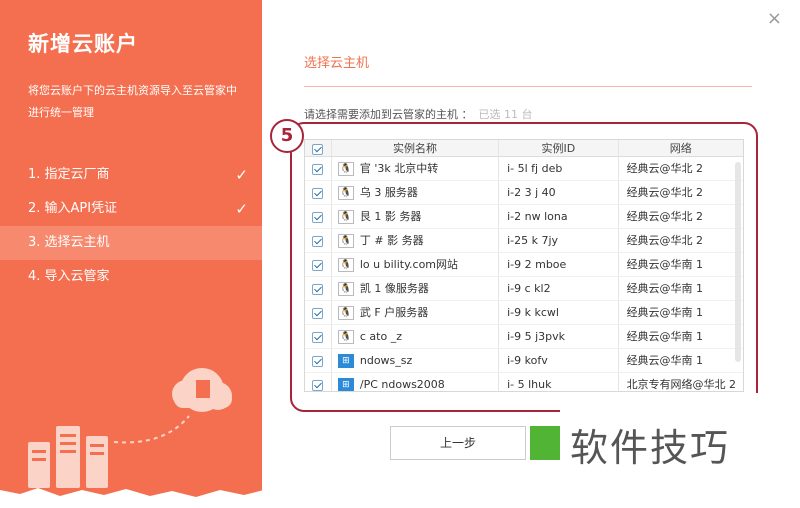 This screenshot has width=800, height=508. What do you see at coordinates (73, 208) in the screenshot?
I see `step-label: 2. 输入API凭证` at bounding box center [73, 208].